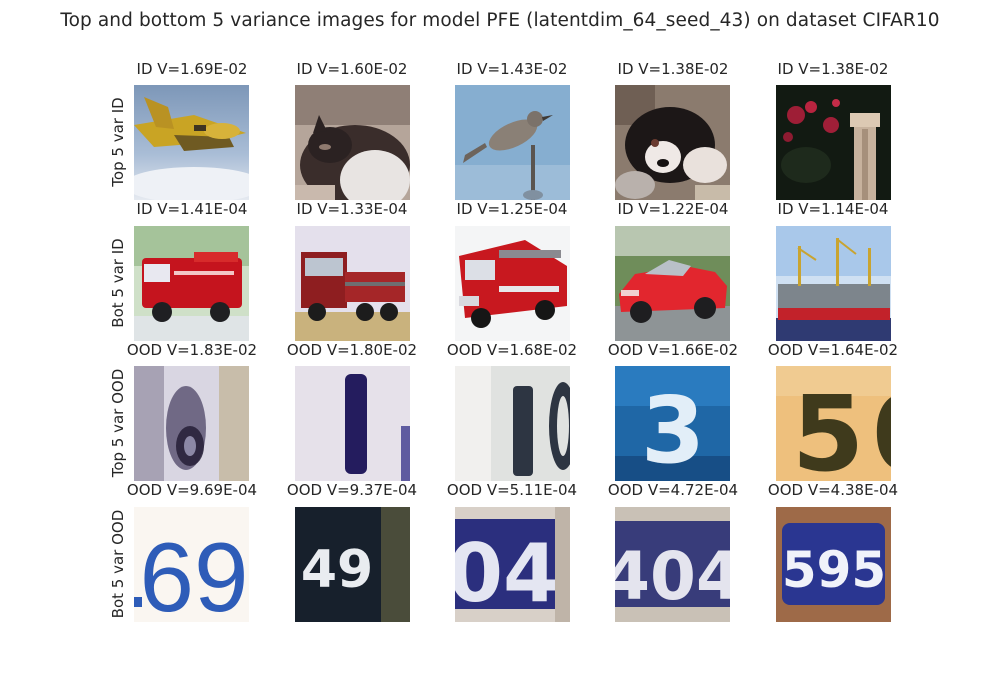 This screenshot has height=700, width=1000. I want to click on blurry-digit-image, so click(191, 423).